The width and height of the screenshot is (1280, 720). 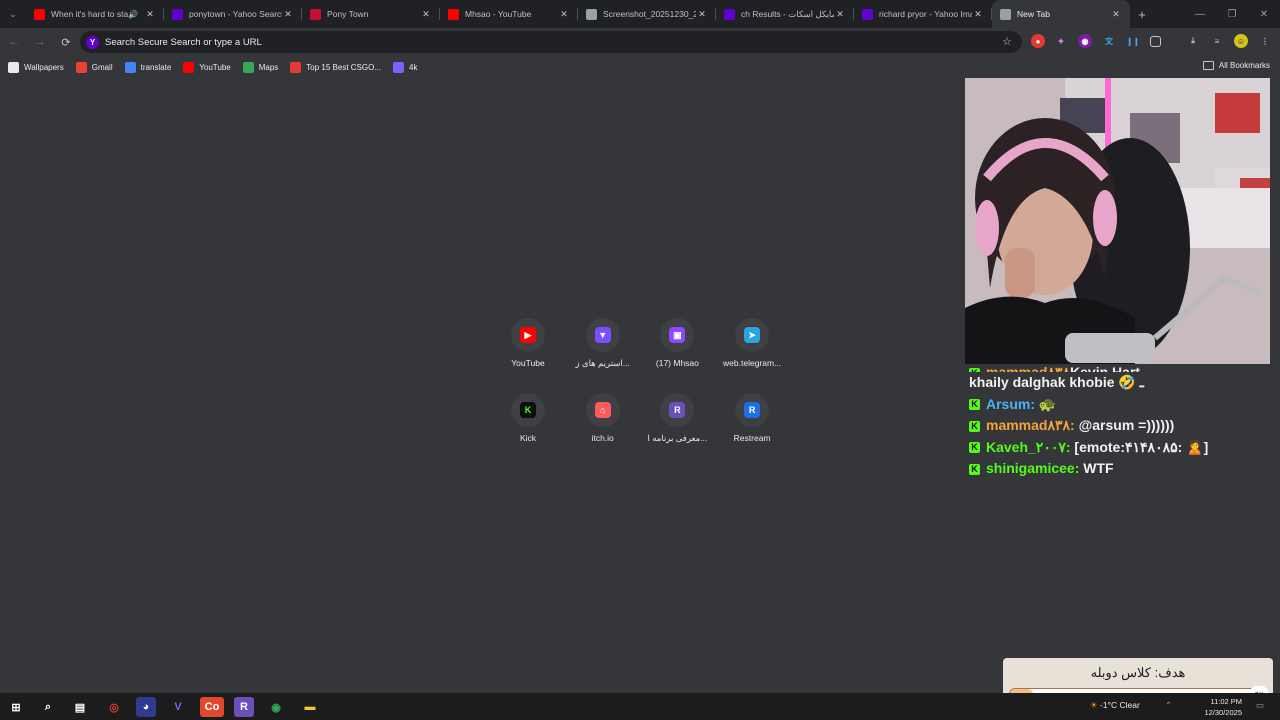 What do you see at coordinates (1232, 14) in the screenshot?
I see `restore-icon: ❐` at bounding box center [1232, 14].